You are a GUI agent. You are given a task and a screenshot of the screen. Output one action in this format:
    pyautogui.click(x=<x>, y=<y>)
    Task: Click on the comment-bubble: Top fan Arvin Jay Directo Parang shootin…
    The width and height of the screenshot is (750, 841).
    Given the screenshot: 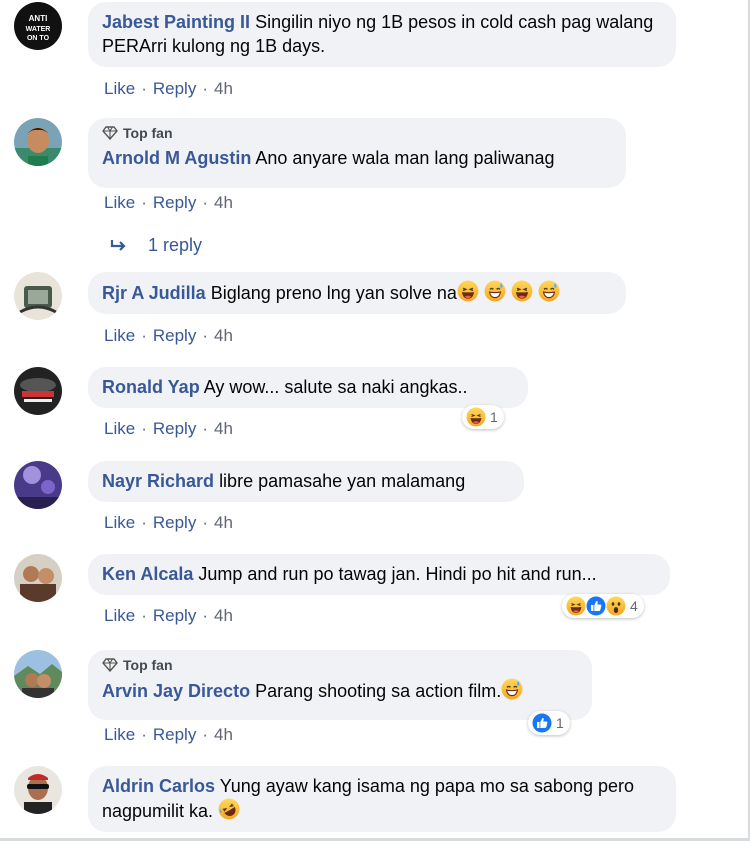 What is the action you would take?
    pyautogui.click(x=340, y=685)
    